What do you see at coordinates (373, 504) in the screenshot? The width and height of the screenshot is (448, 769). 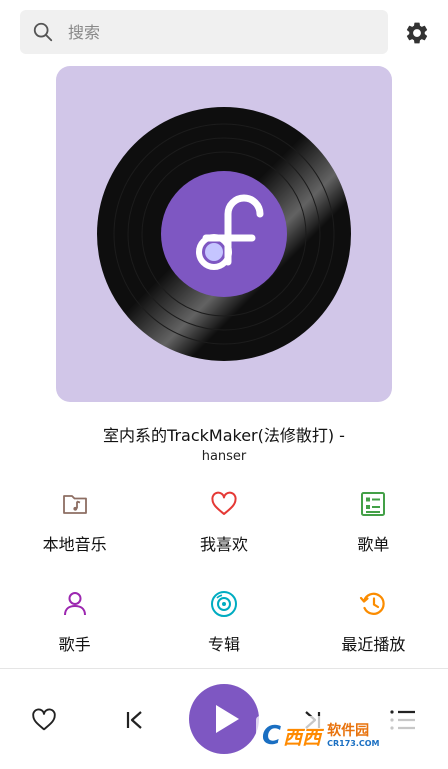 I see `playlist-icon` at bounding box center [373, 504].